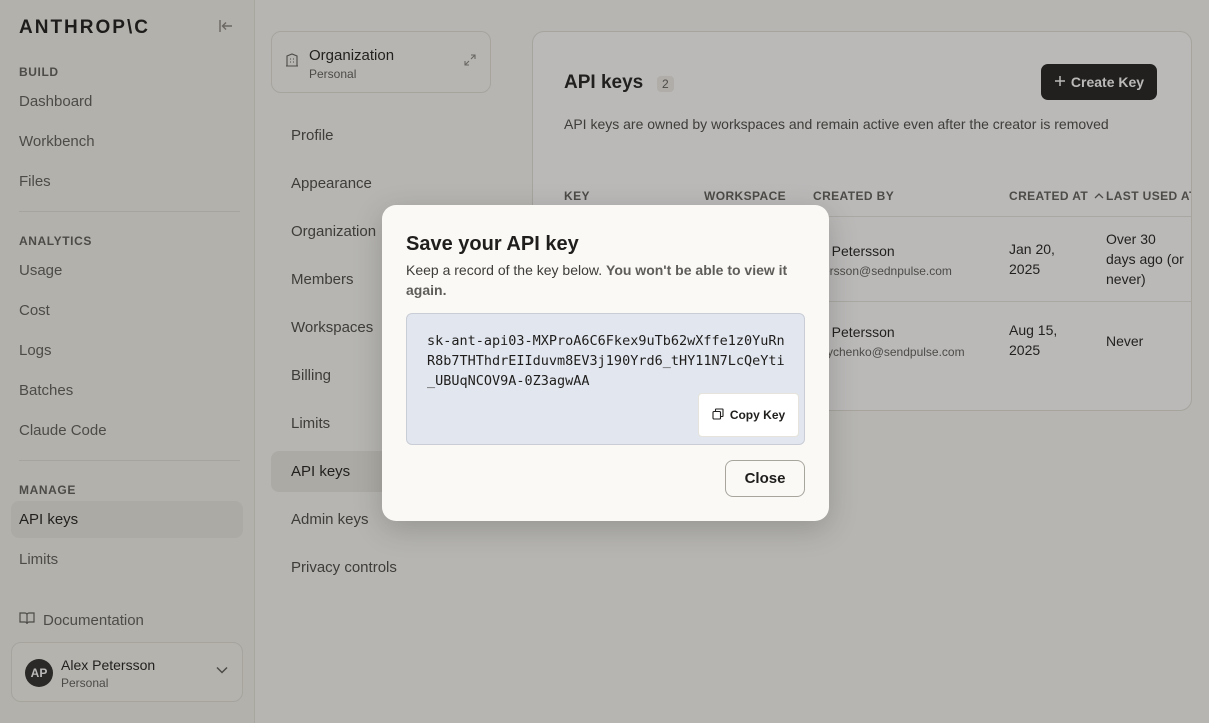 This screenshot has height=723, width=1209. I want to click on dialog-title: Save your API key, so click(492, 244).